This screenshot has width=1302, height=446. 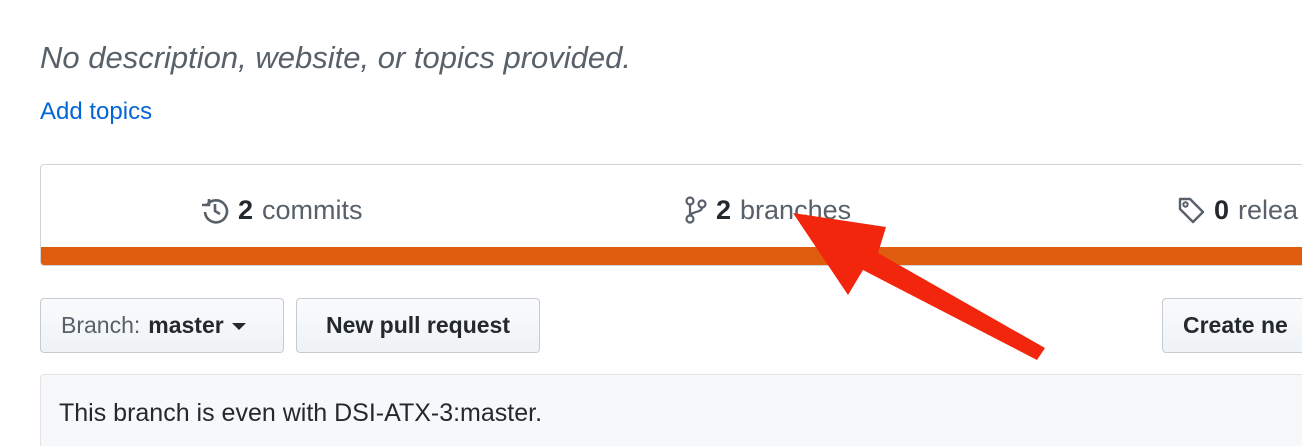 I want to click on new-pull-request-label: New pull request, so click(x=418, y=325).